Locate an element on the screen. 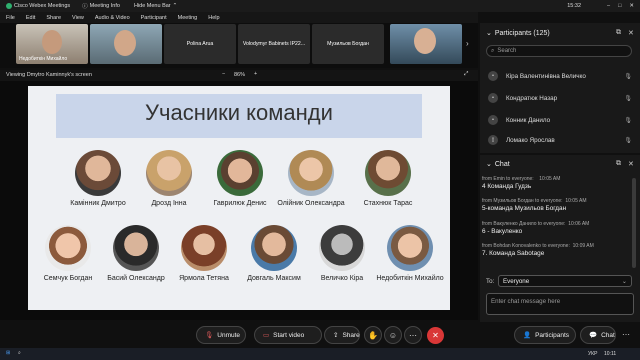 Image resolution: width=640 pixels, height=360 pixels. member-name: Недобиткін Михайло is located at coordinates (410, 278).